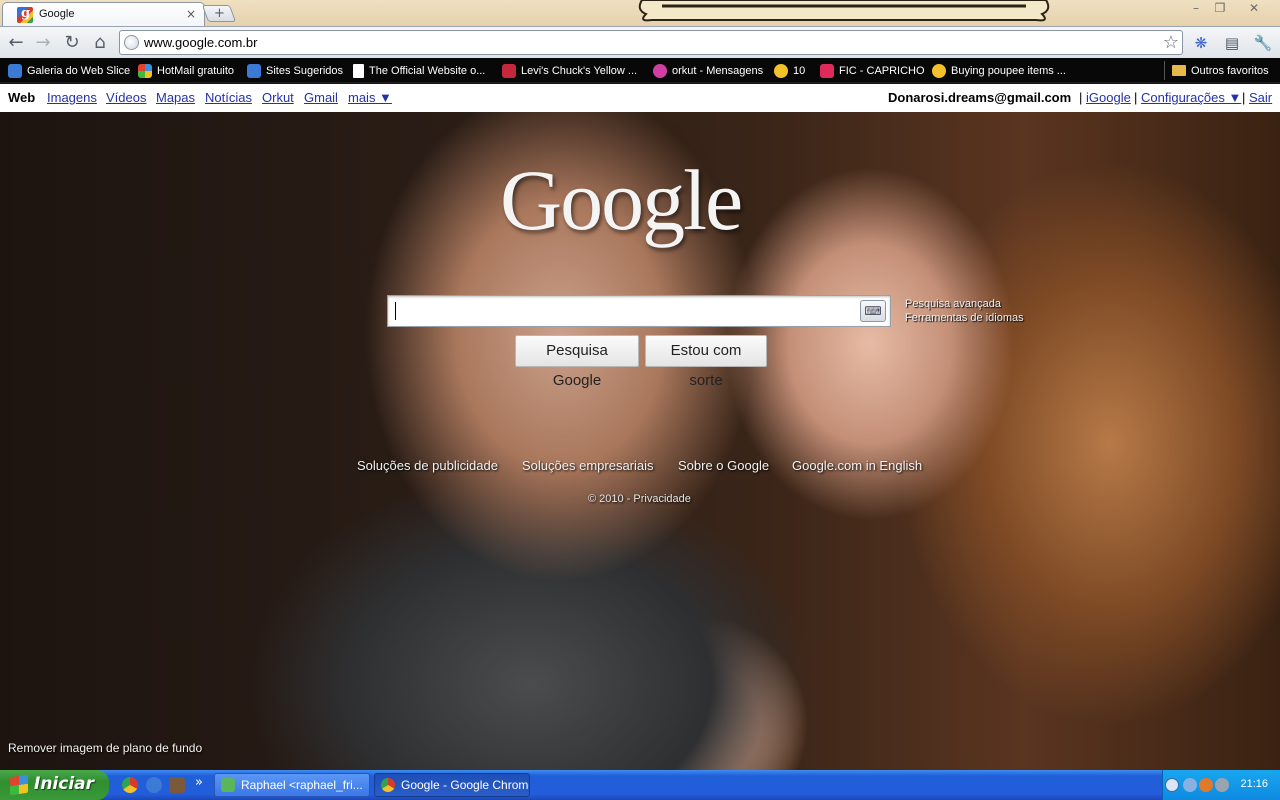 The width and height of the screenshot is (1280, 800). What do you see at coordinates (175, 97) in the screenshot?
I see `nav-maps: Mapas` at bounding box center [175, 97].